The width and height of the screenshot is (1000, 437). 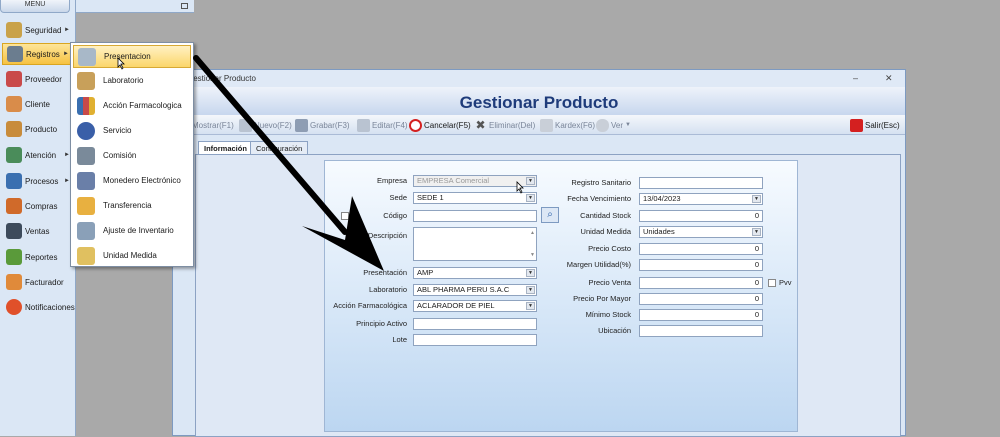 What do you see at coordinates (35, 6) in the screenshot?
I see `menu-header: MENU` at bounding box center [35, 6].